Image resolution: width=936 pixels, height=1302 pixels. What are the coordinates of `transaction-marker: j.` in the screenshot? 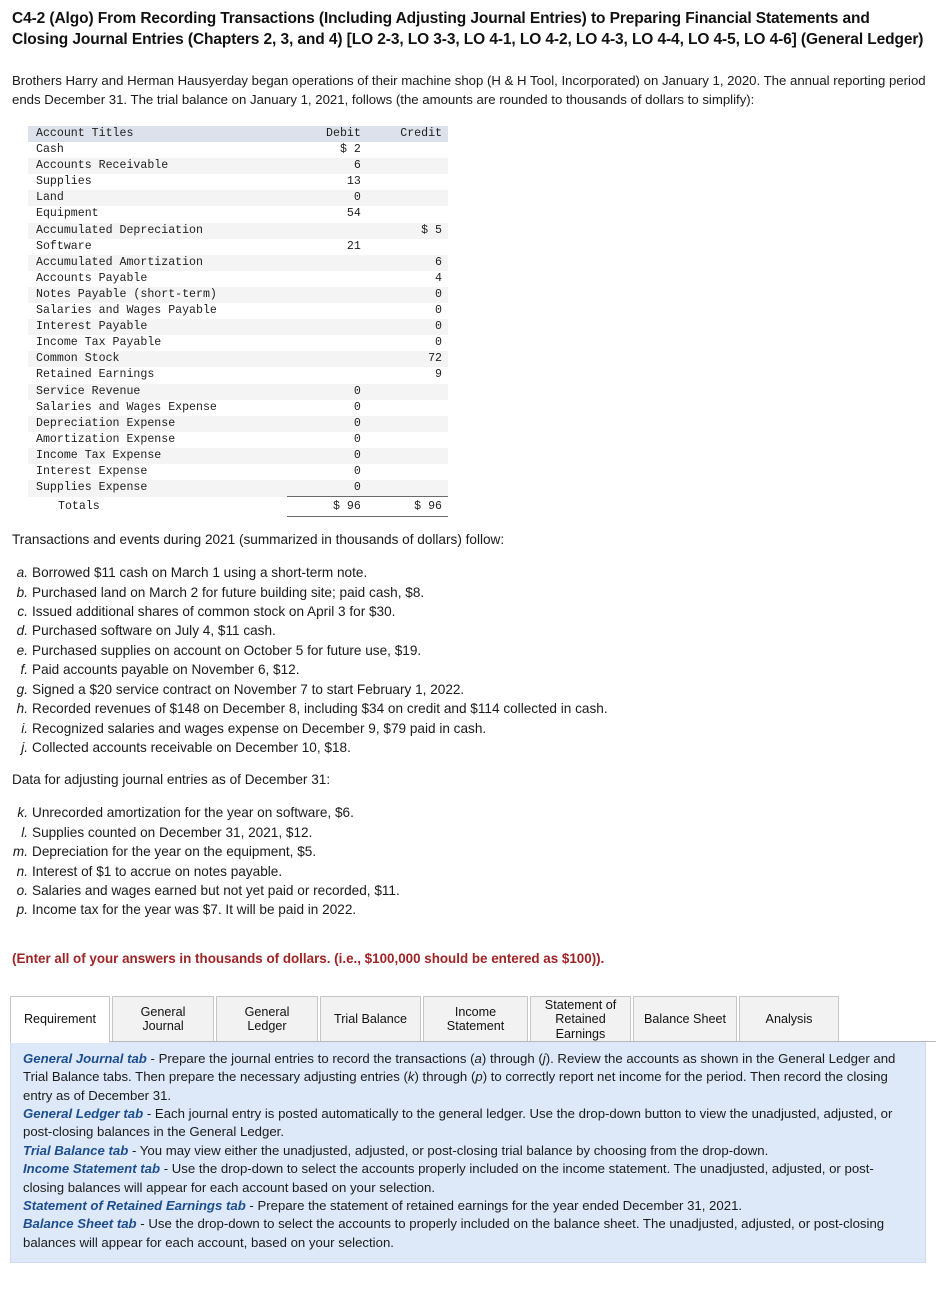 It's located at (24, 747).